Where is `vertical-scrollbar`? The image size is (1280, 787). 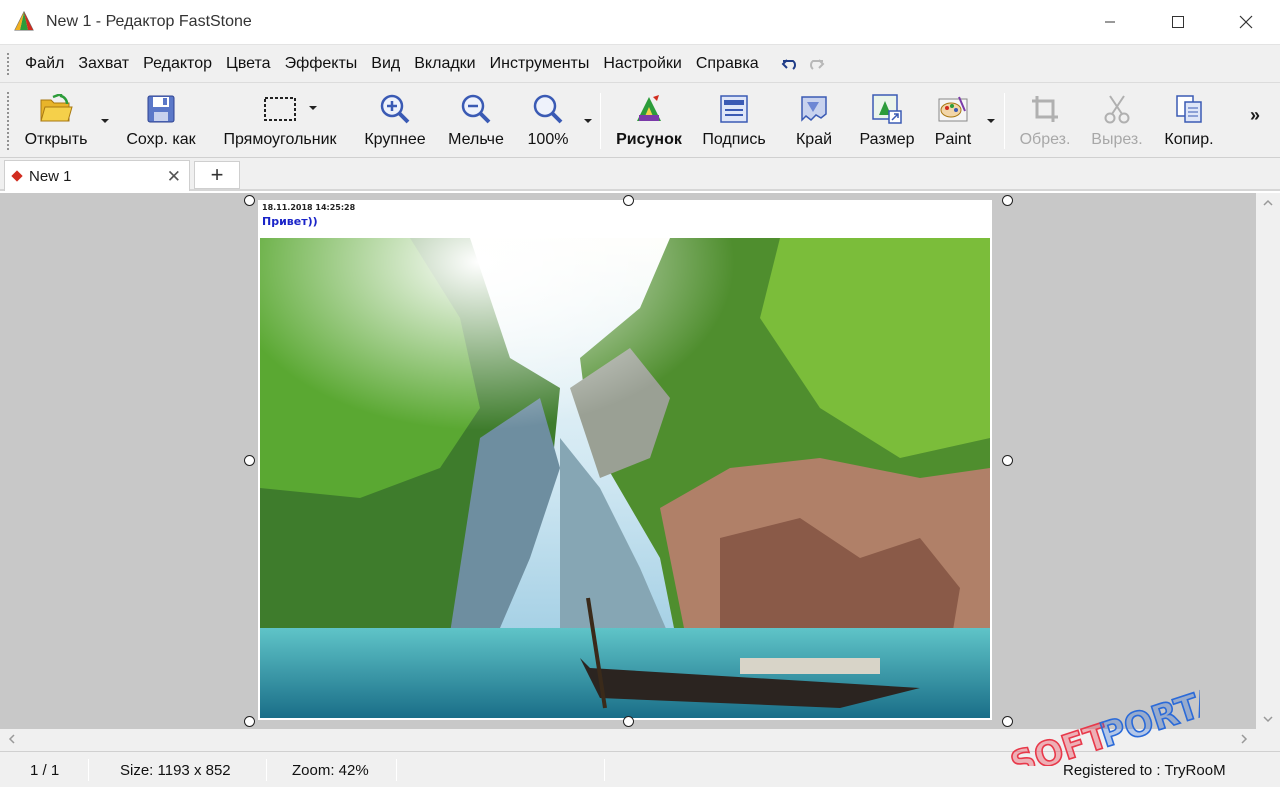
vertical-scrollbar is located at coordinates (1268, 461).